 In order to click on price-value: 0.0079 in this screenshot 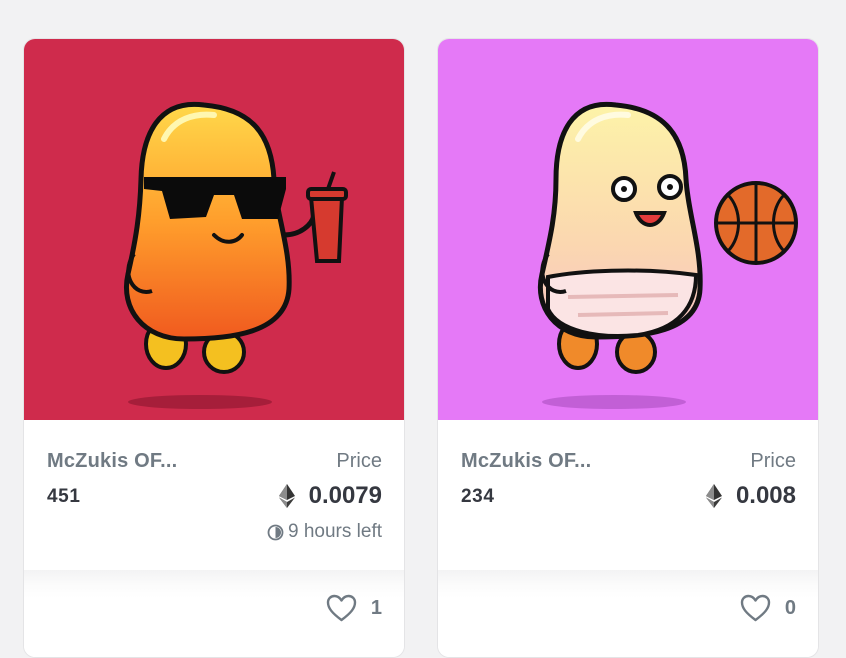, I will do `click(345, 495)`.